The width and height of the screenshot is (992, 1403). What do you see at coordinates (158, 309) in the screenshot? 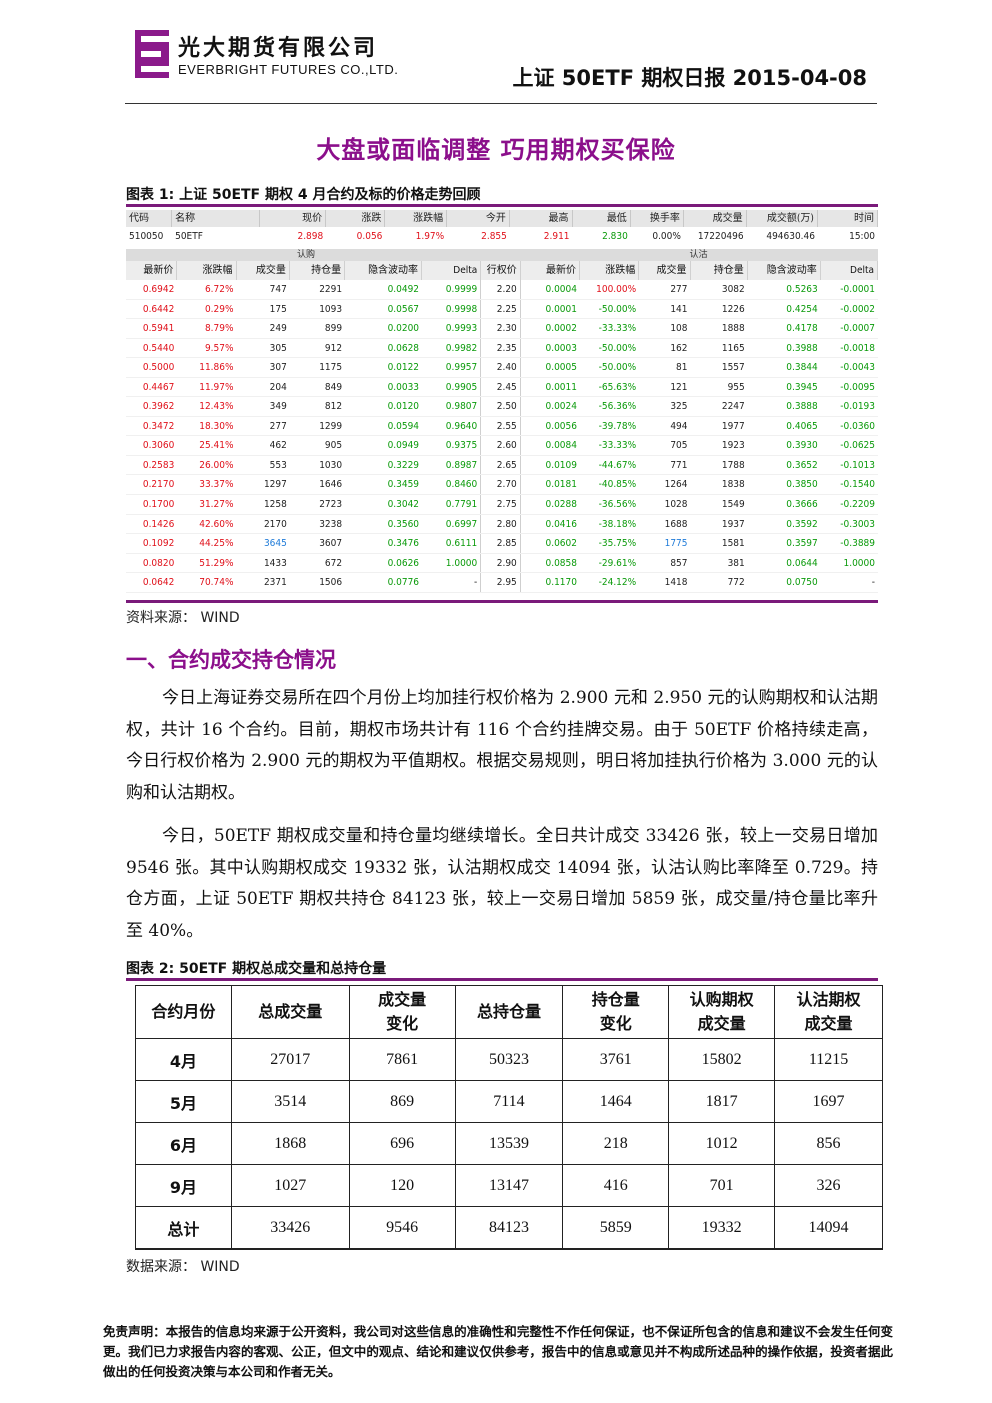
I see `call-cell: 0.6442` at bounding box center [158, 309].